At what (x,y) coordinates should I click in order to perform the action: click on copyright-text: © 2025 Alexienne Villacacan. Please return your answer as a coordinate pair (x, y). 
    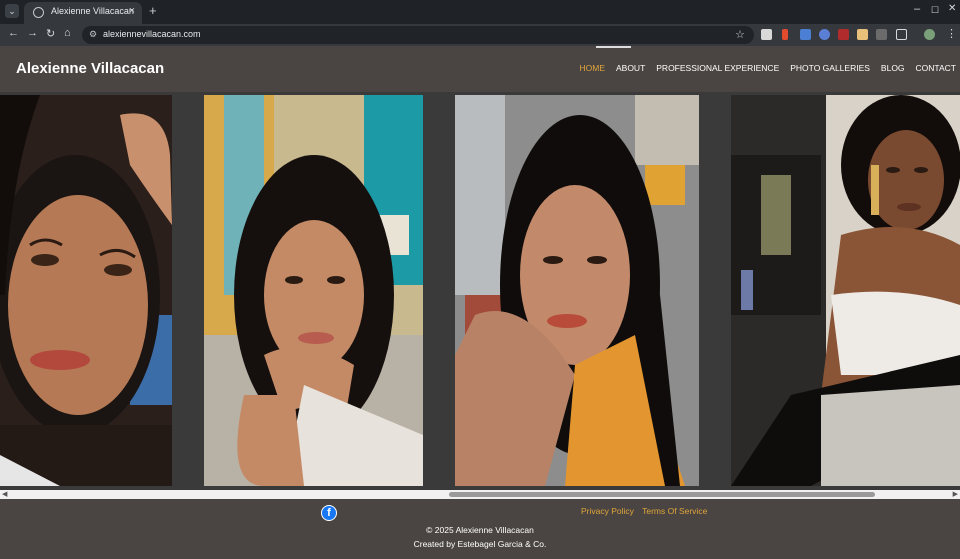
    Looking at the image, I should click on (480, 530).